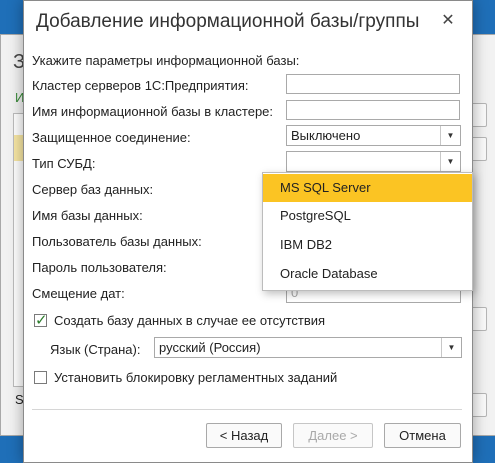 Image resolution: width=495 pixels, height=463 pixels. I want to click on next-button: Далее >, so click(333, 435).